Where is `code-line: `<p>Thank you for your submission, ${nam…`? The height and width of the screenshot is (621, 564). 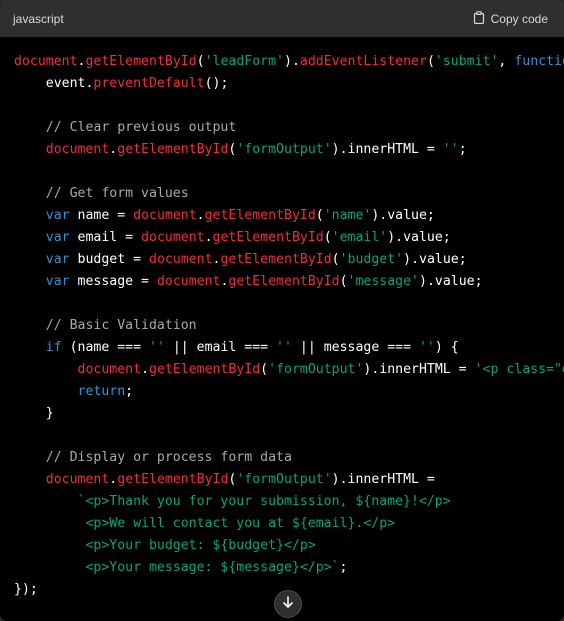 code-line: `<p>Thank you for your submission, ${nam… is located at coordinates (289, 502).